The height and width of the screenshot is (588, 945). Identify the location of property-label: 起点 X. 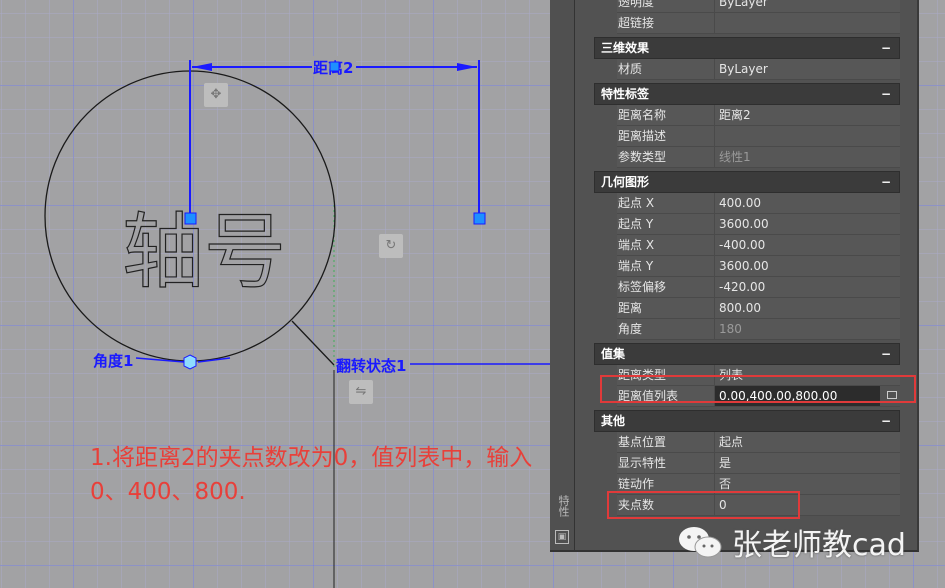
(666, 203).